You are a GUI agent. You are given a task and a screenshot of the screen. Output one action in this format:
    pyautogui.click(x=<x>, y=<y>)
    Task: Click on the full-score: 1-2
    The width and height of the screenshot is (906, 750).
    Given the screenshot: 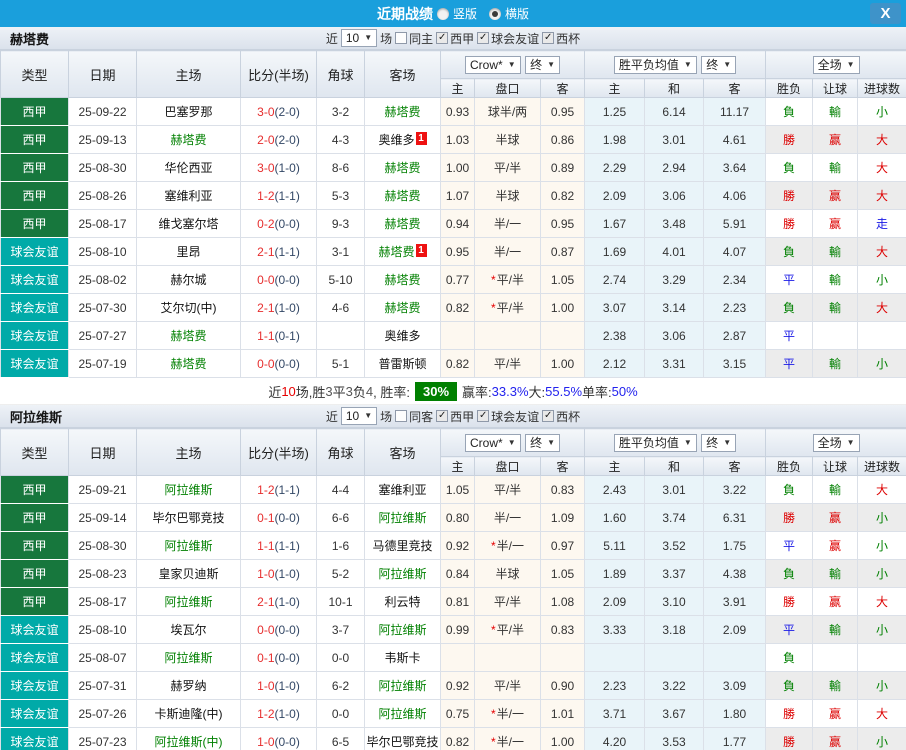 What is the action you would take?
    pyautogui.click(x=266, y=489)
    